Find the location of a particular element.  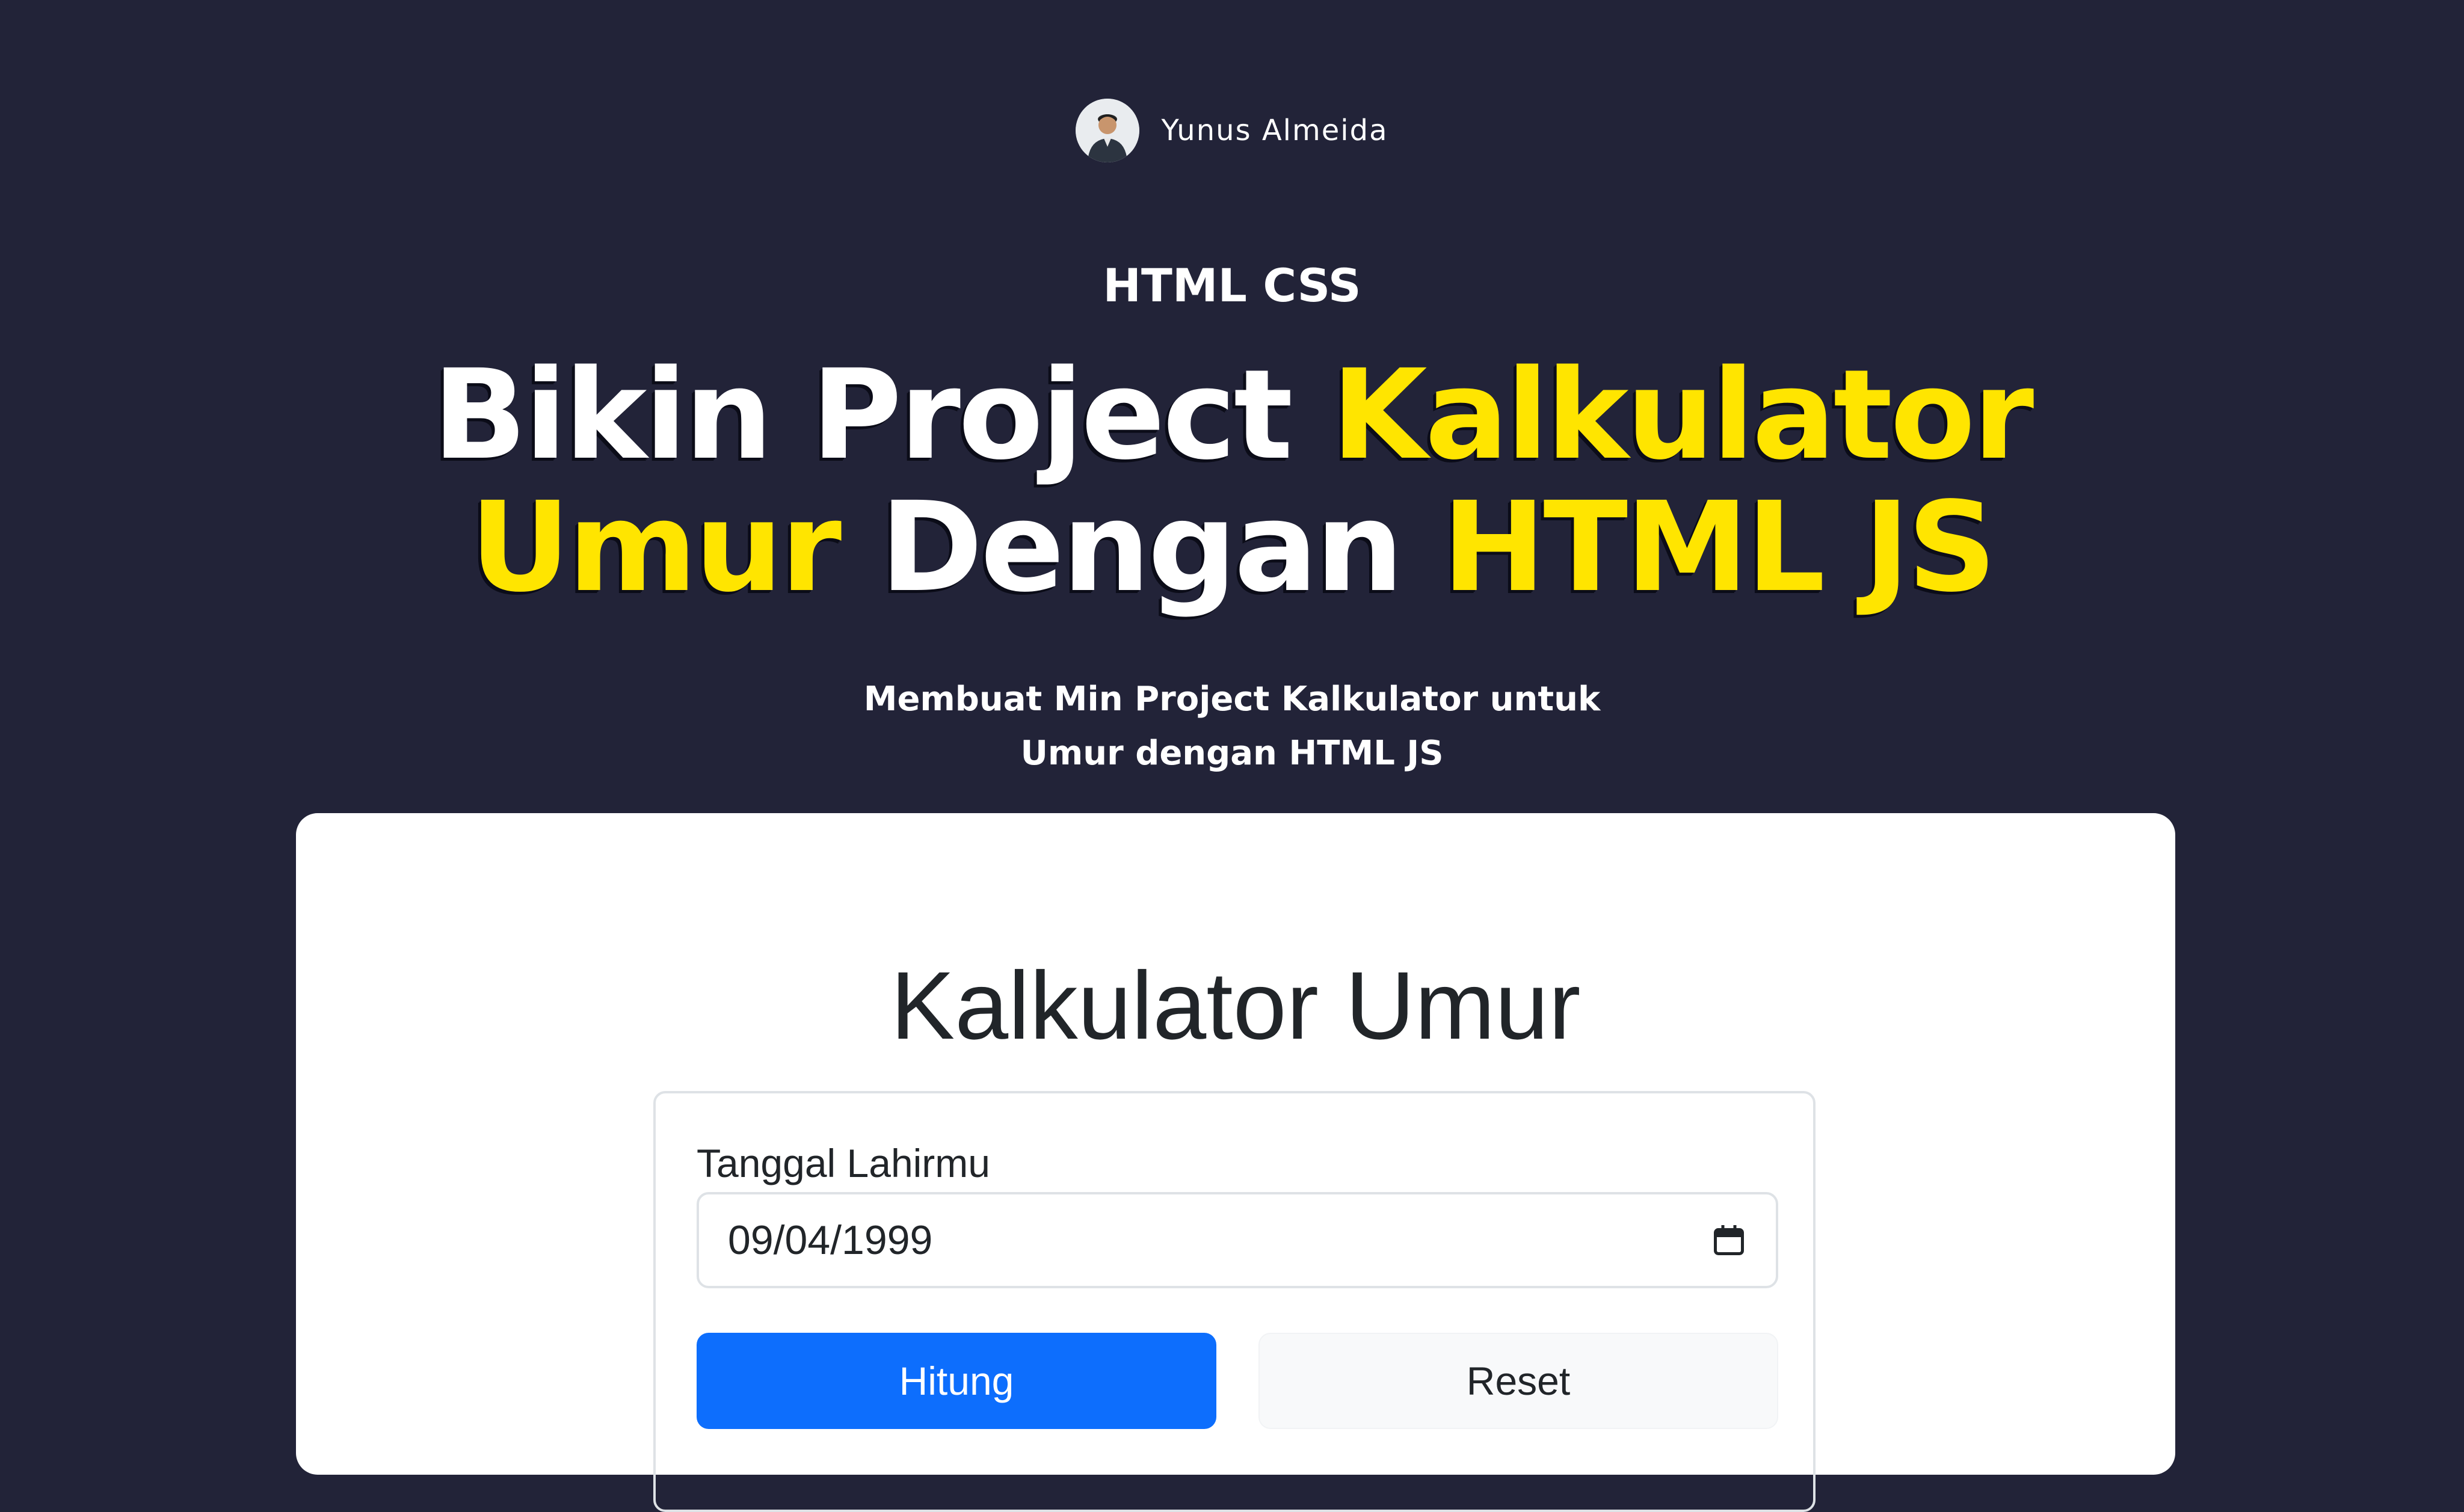

headline-highlight: Kalkulator is located at coordinates (1682, 415).